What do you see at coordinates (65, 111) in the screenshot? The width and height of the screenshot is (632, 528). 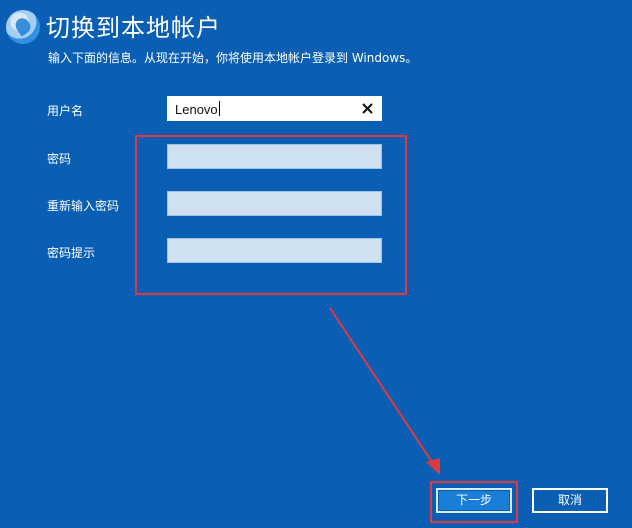 I see `username-label: 用户名` at bounding box center [65, 111].